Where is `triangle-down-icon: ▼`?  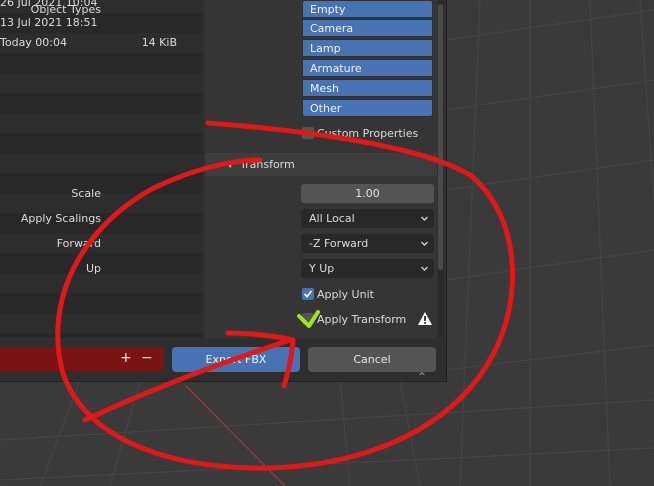
triangle-down-icon: ▼ is located at coordinates (230, 164).